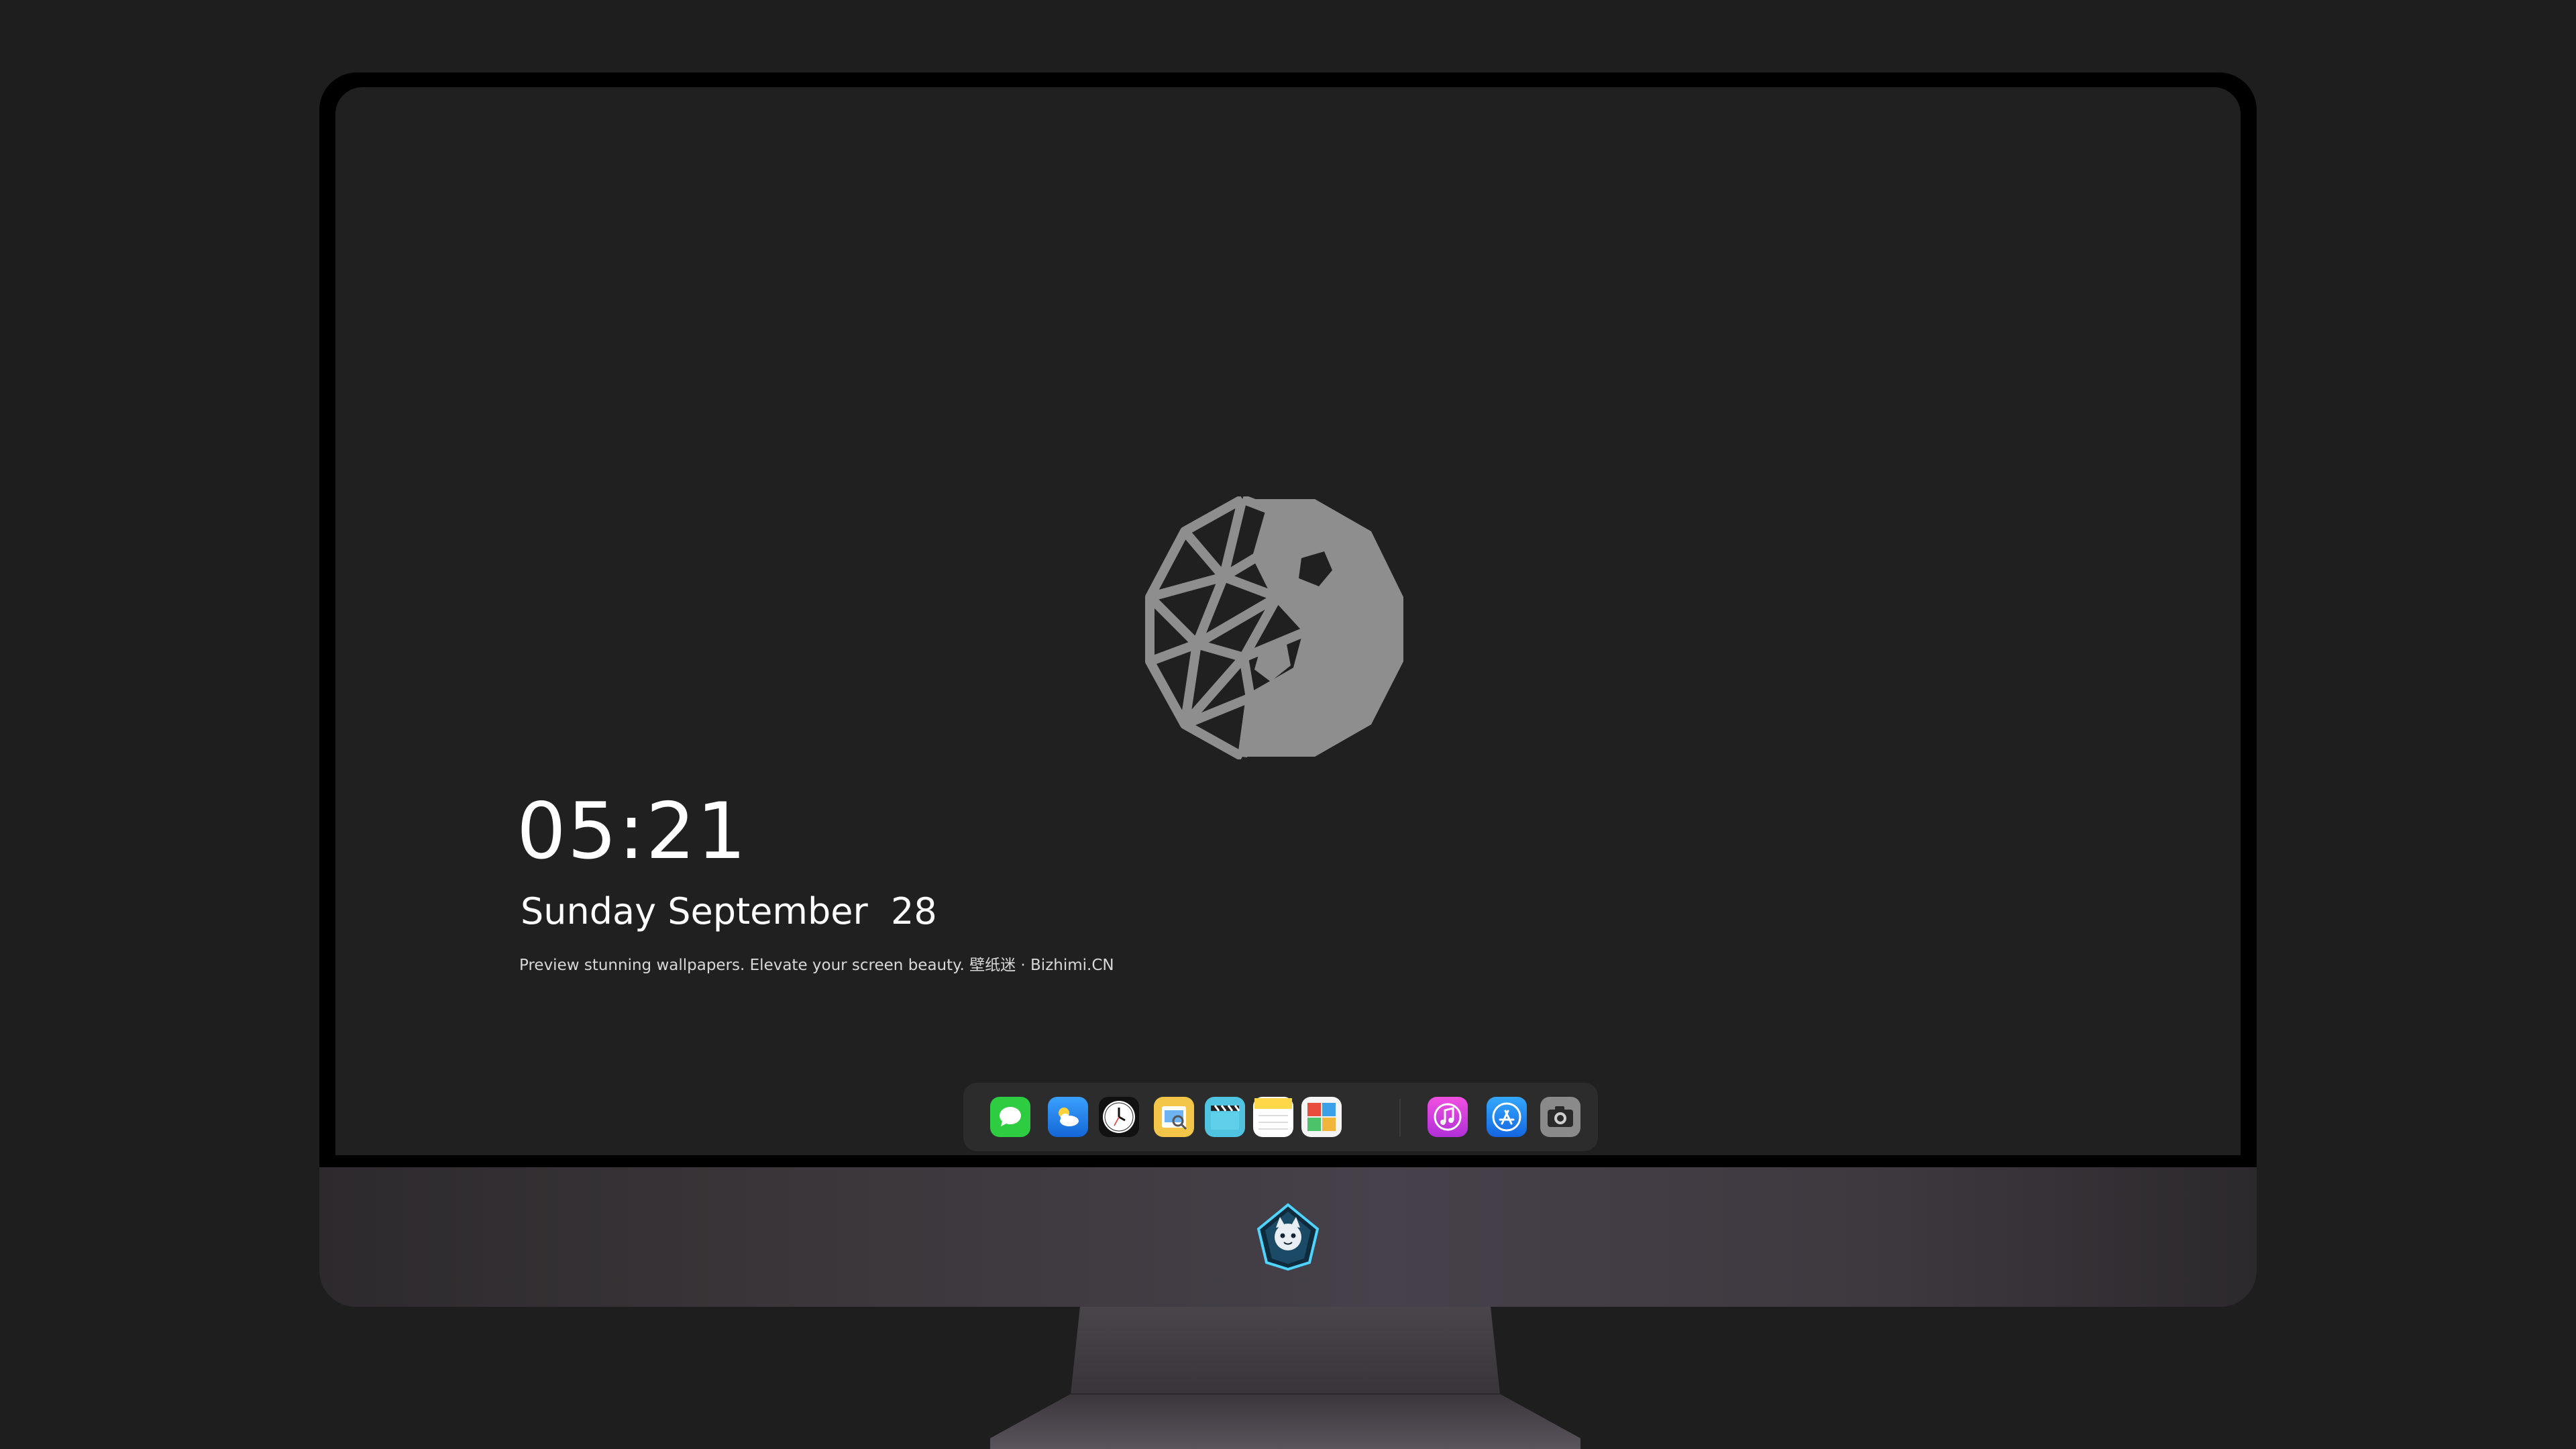 The image size is (2576, 1449). Describe the element at coordinates (1068, 1117) in the screenshot. I see `weather-icon` at that location.